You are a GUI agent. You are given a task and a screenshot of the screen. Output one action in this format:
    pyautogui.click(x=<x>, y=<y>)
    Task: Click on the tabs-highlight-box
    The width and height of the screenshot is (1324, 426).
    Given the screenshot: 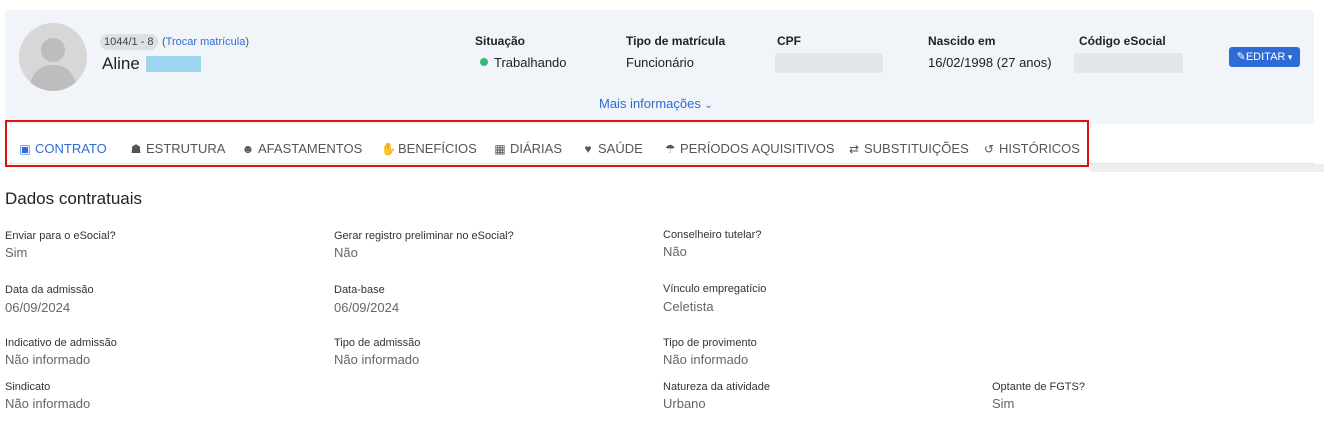 What is the action you would take?
    pyautogui.click(x=547, y=143)
    